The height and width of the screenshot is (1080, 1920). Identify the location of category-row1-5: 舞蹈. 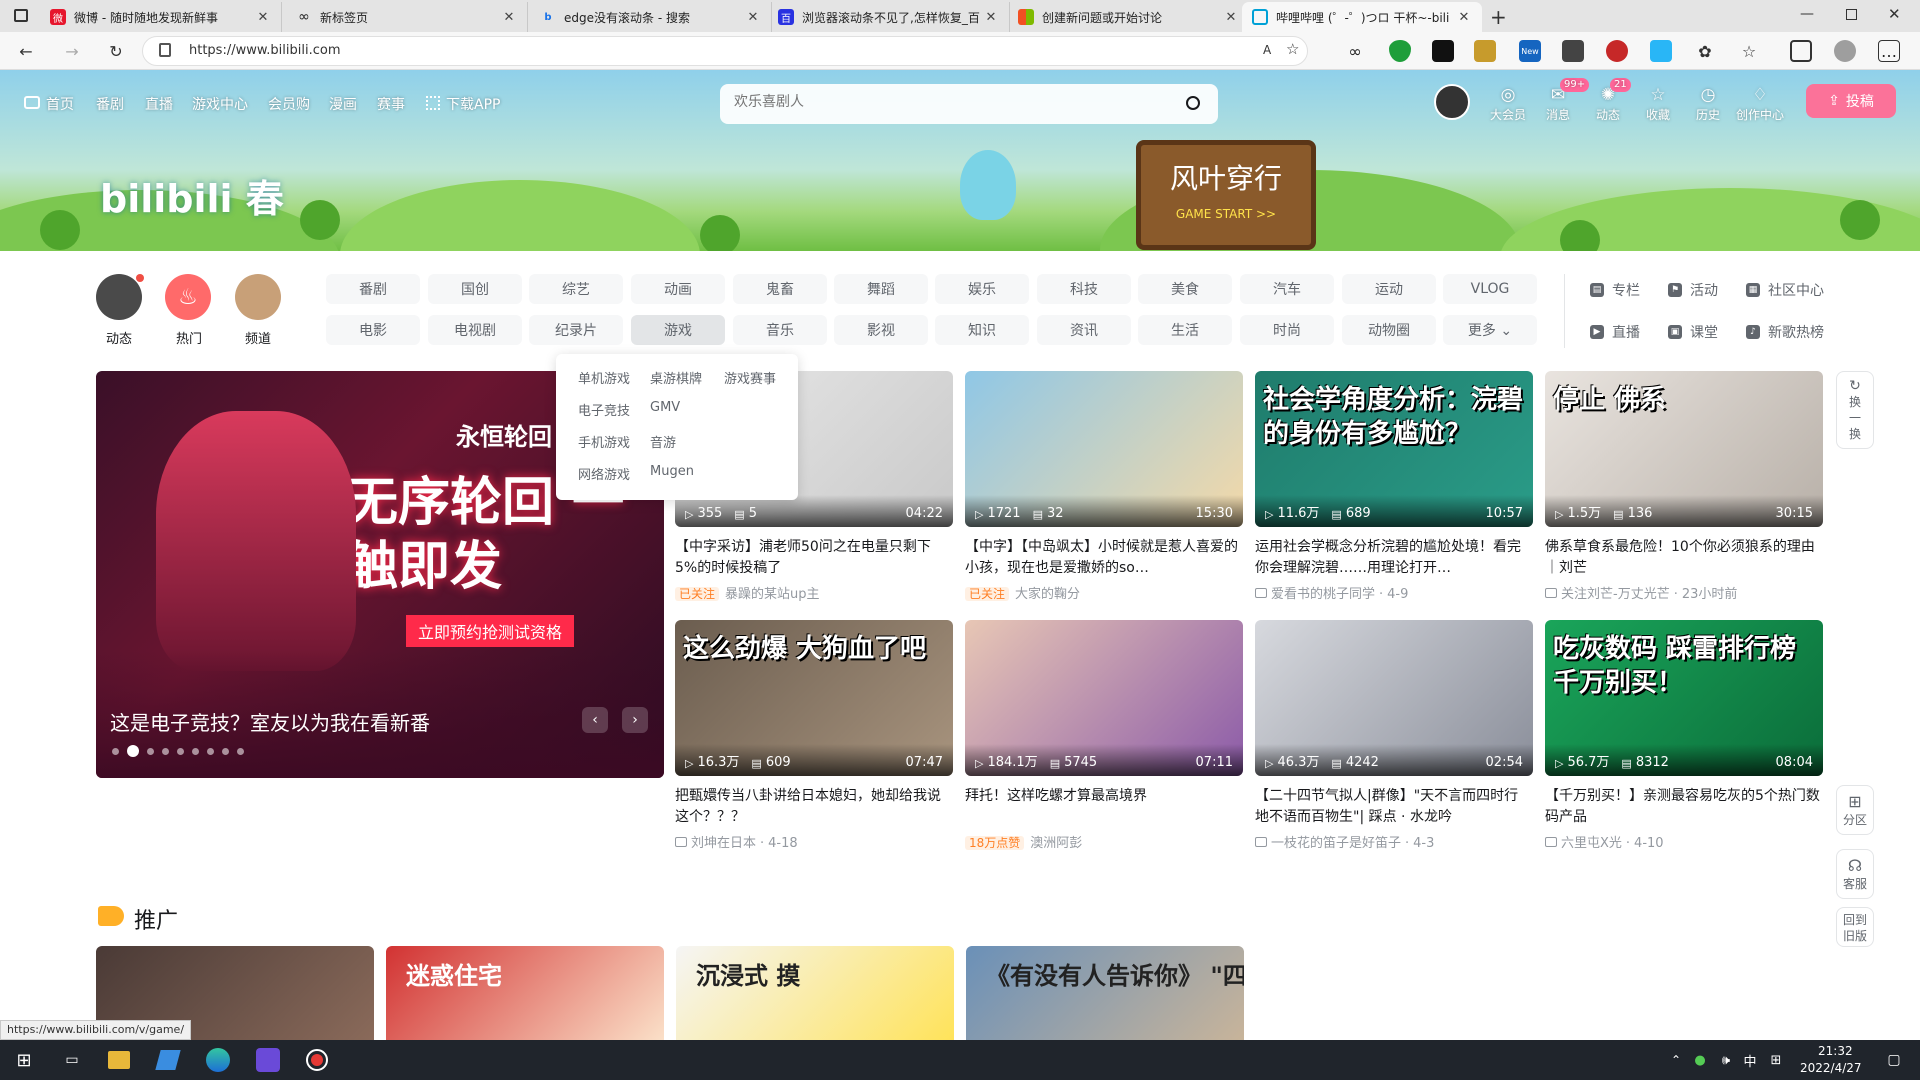
(881, 289).